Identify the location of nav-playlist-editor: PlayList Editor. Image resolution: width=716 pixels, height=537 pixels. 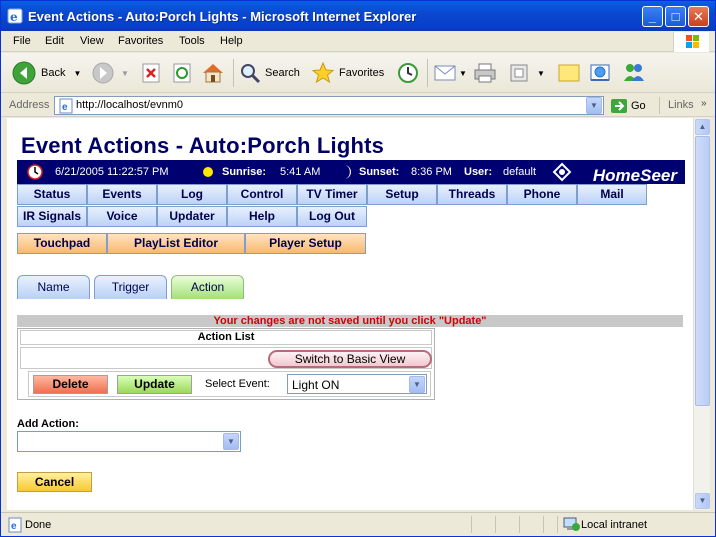
(176, 243).